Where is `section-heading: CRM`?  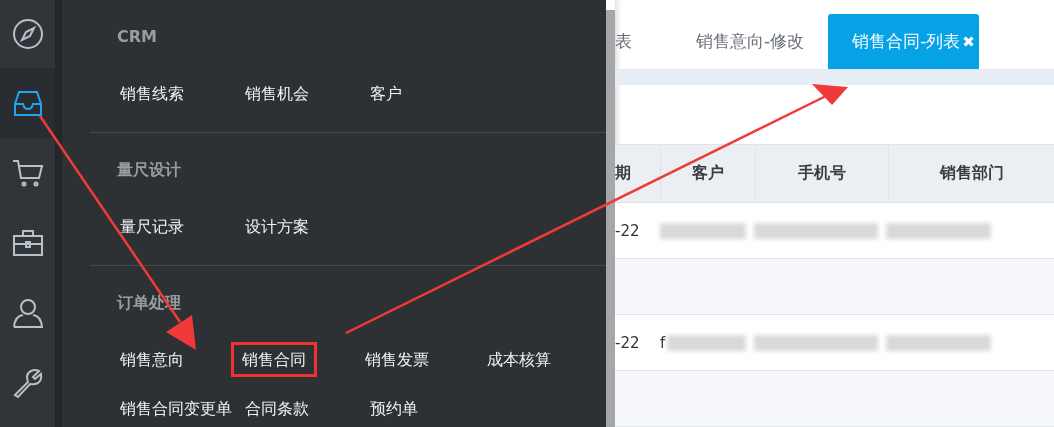 section-heading: CRM is located at coordinates (137, 37).